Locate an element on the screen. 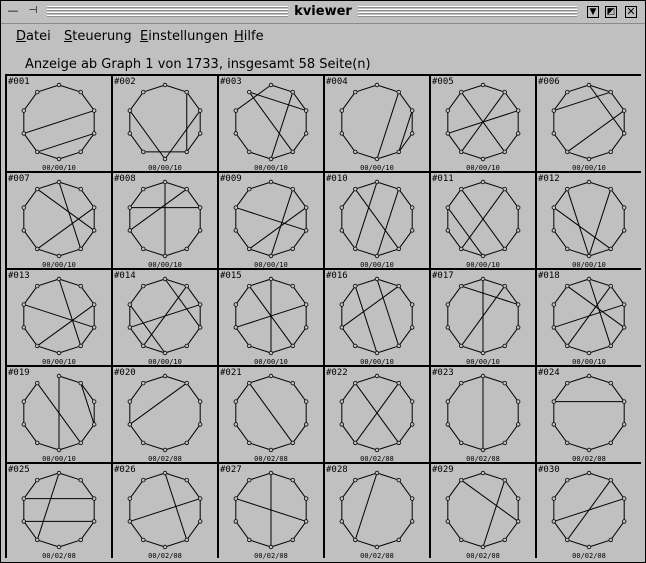  graph-cell: #004 00/00/10 is located at coordinates (377, 123).